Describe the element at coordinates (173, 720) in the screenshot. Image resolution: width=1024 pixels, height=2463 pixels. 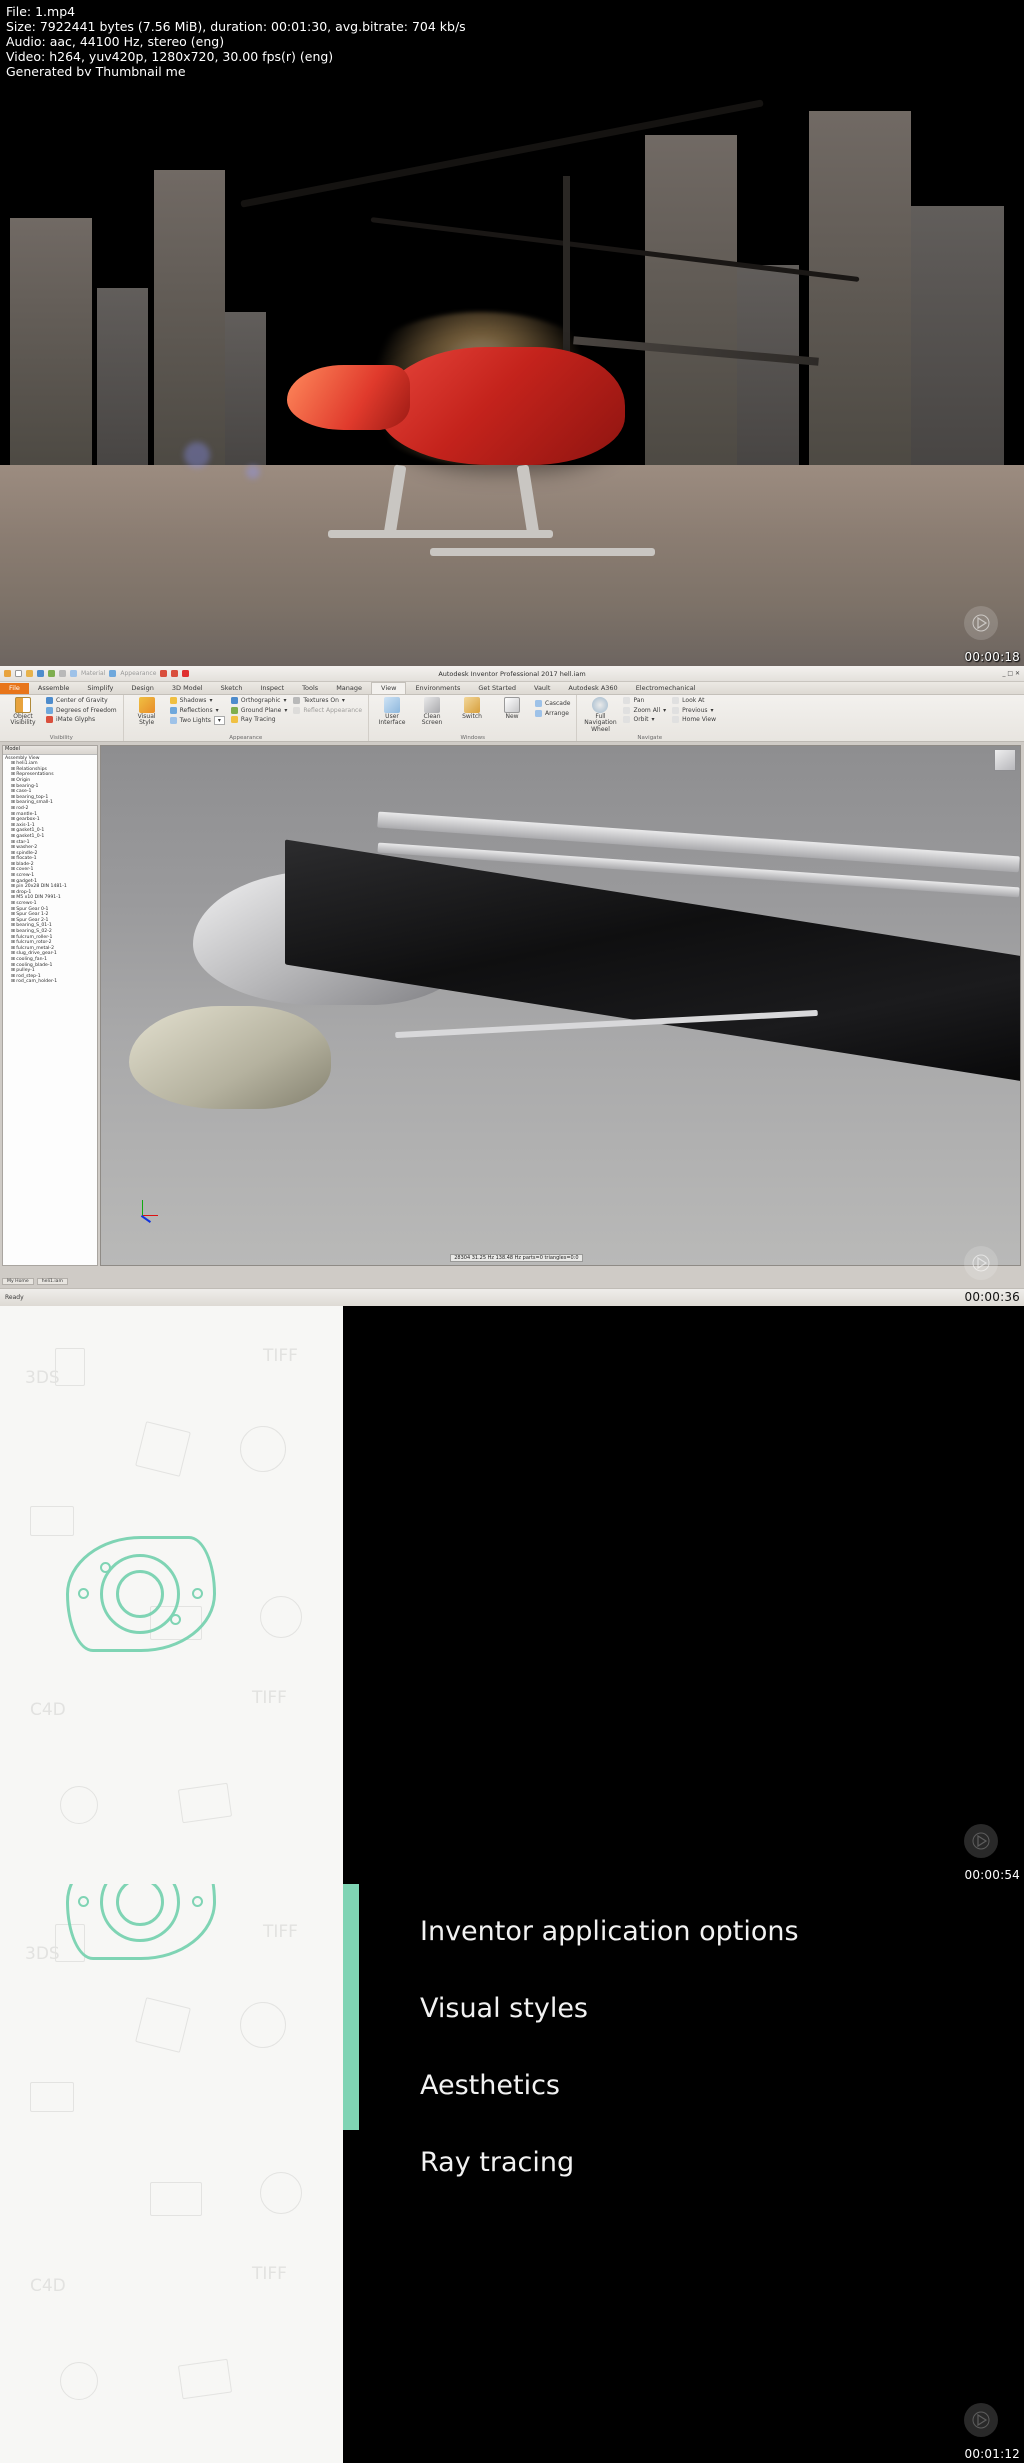
I see `lighting-icon` at that location.